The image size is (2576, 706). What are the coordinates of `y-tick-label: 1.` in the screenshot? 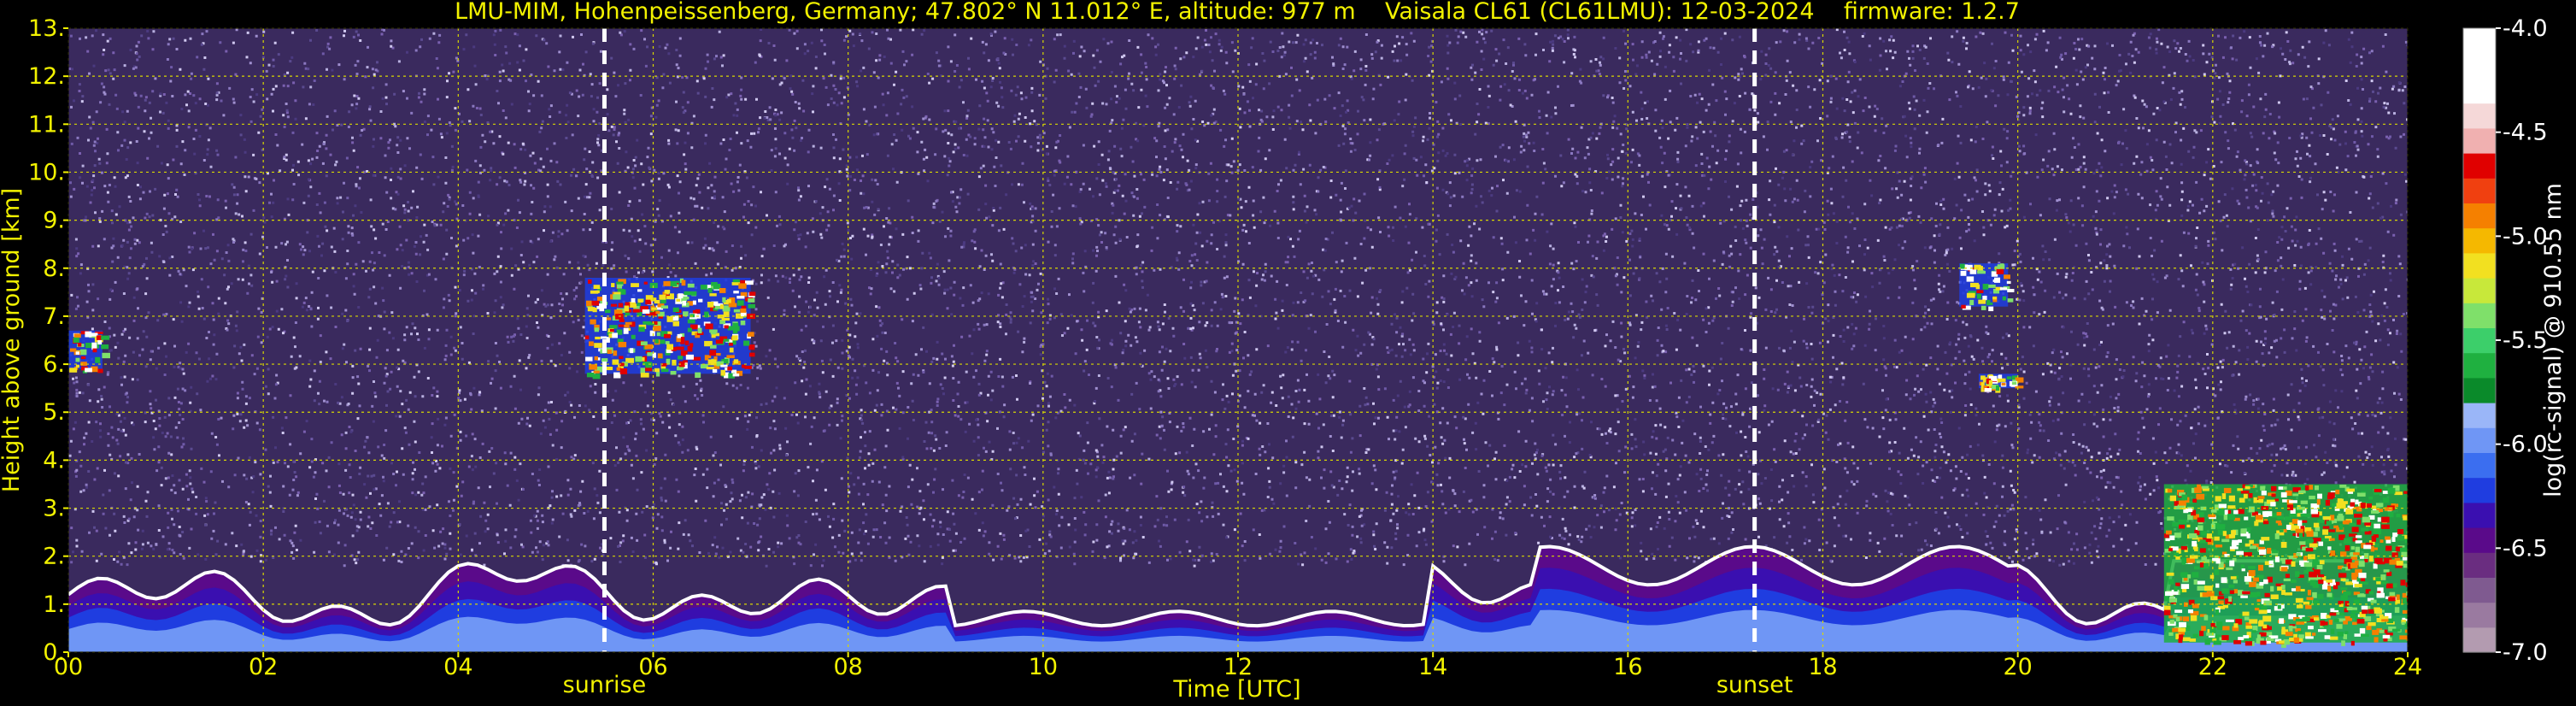 It's located at (54, 604).